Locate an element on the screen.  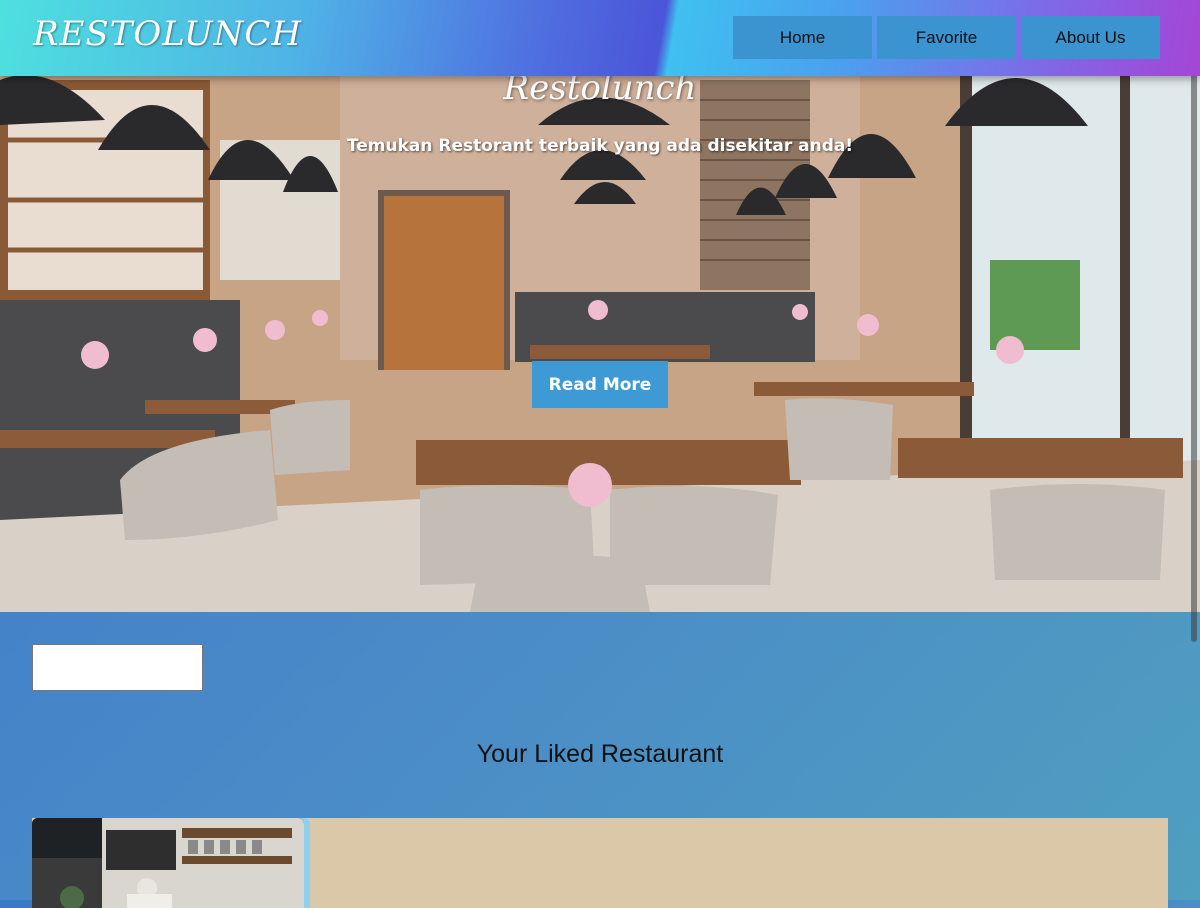
nav-home: Home is located at coordinates (802, 37).